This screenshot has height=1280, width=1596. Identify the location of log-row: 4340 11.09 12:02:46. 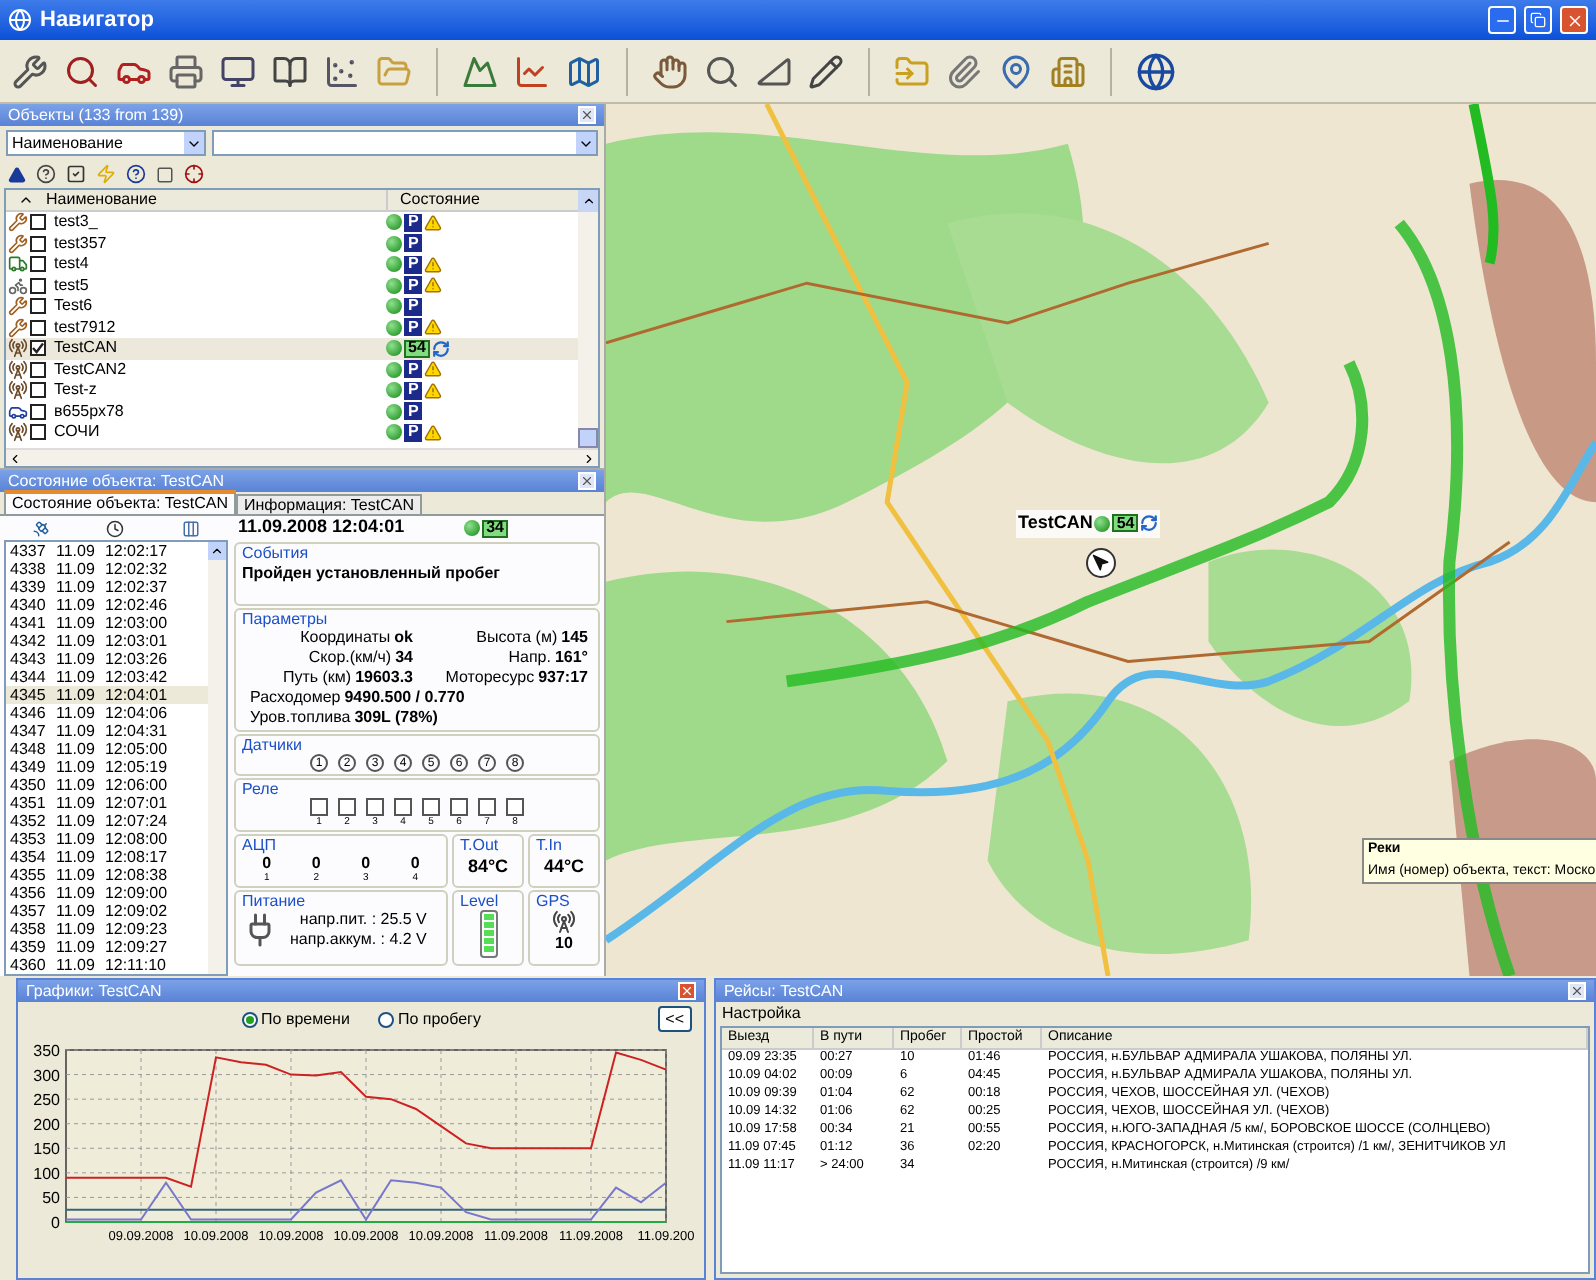
(107, 605).